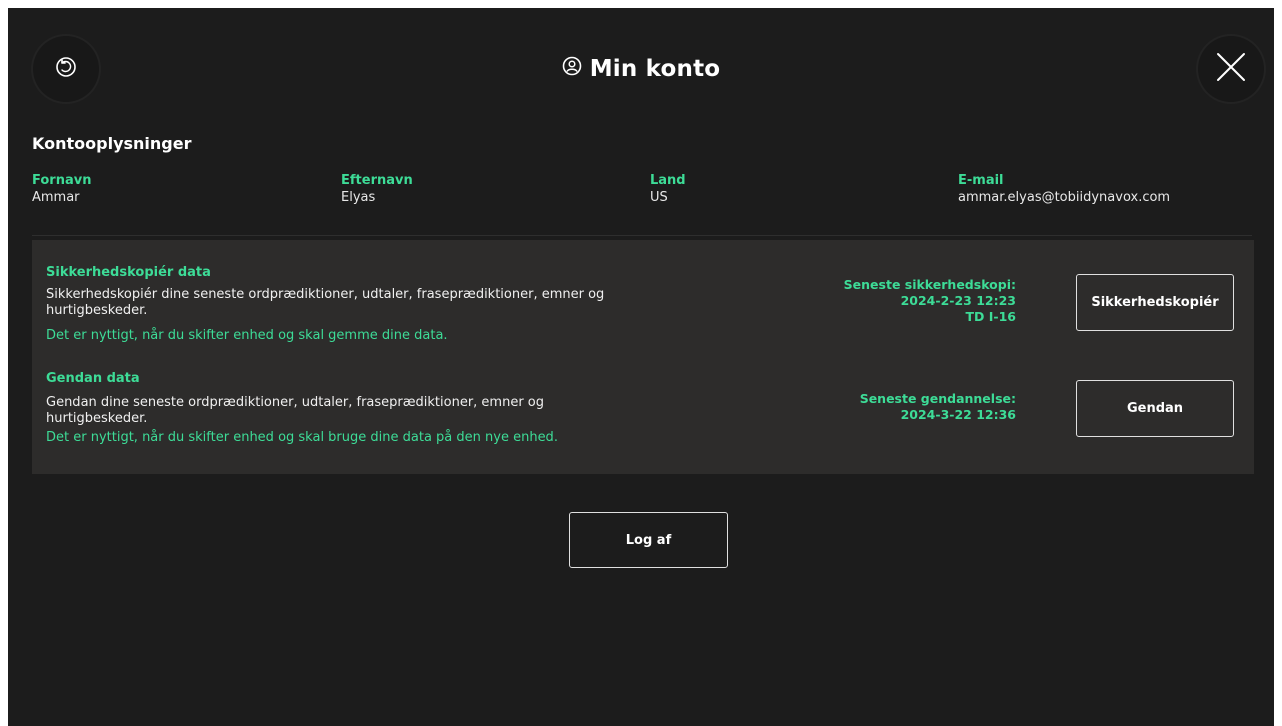 The width and height of the screenshot is (1282, 726). Describe the element at coordinates (937, 398) in the screenshot. I see `restore-latest-label: Seneste gendannelse:` at that location.